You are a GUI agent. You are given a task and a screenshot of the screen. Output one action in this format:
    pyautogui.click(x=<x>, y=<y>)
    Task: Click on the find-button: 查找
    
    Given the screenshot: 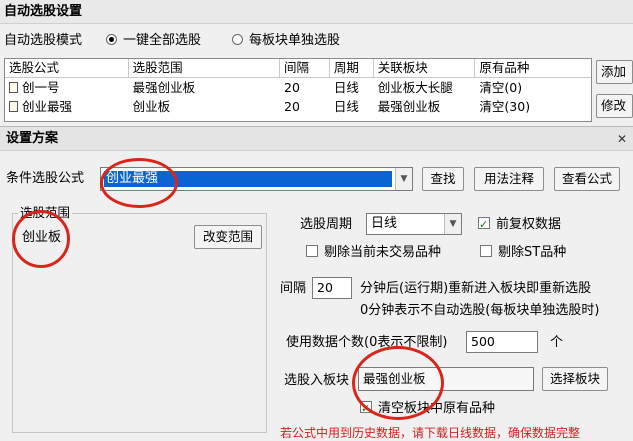 What is the action you would take?
    pyautogui.click(x=443, y=179)
    